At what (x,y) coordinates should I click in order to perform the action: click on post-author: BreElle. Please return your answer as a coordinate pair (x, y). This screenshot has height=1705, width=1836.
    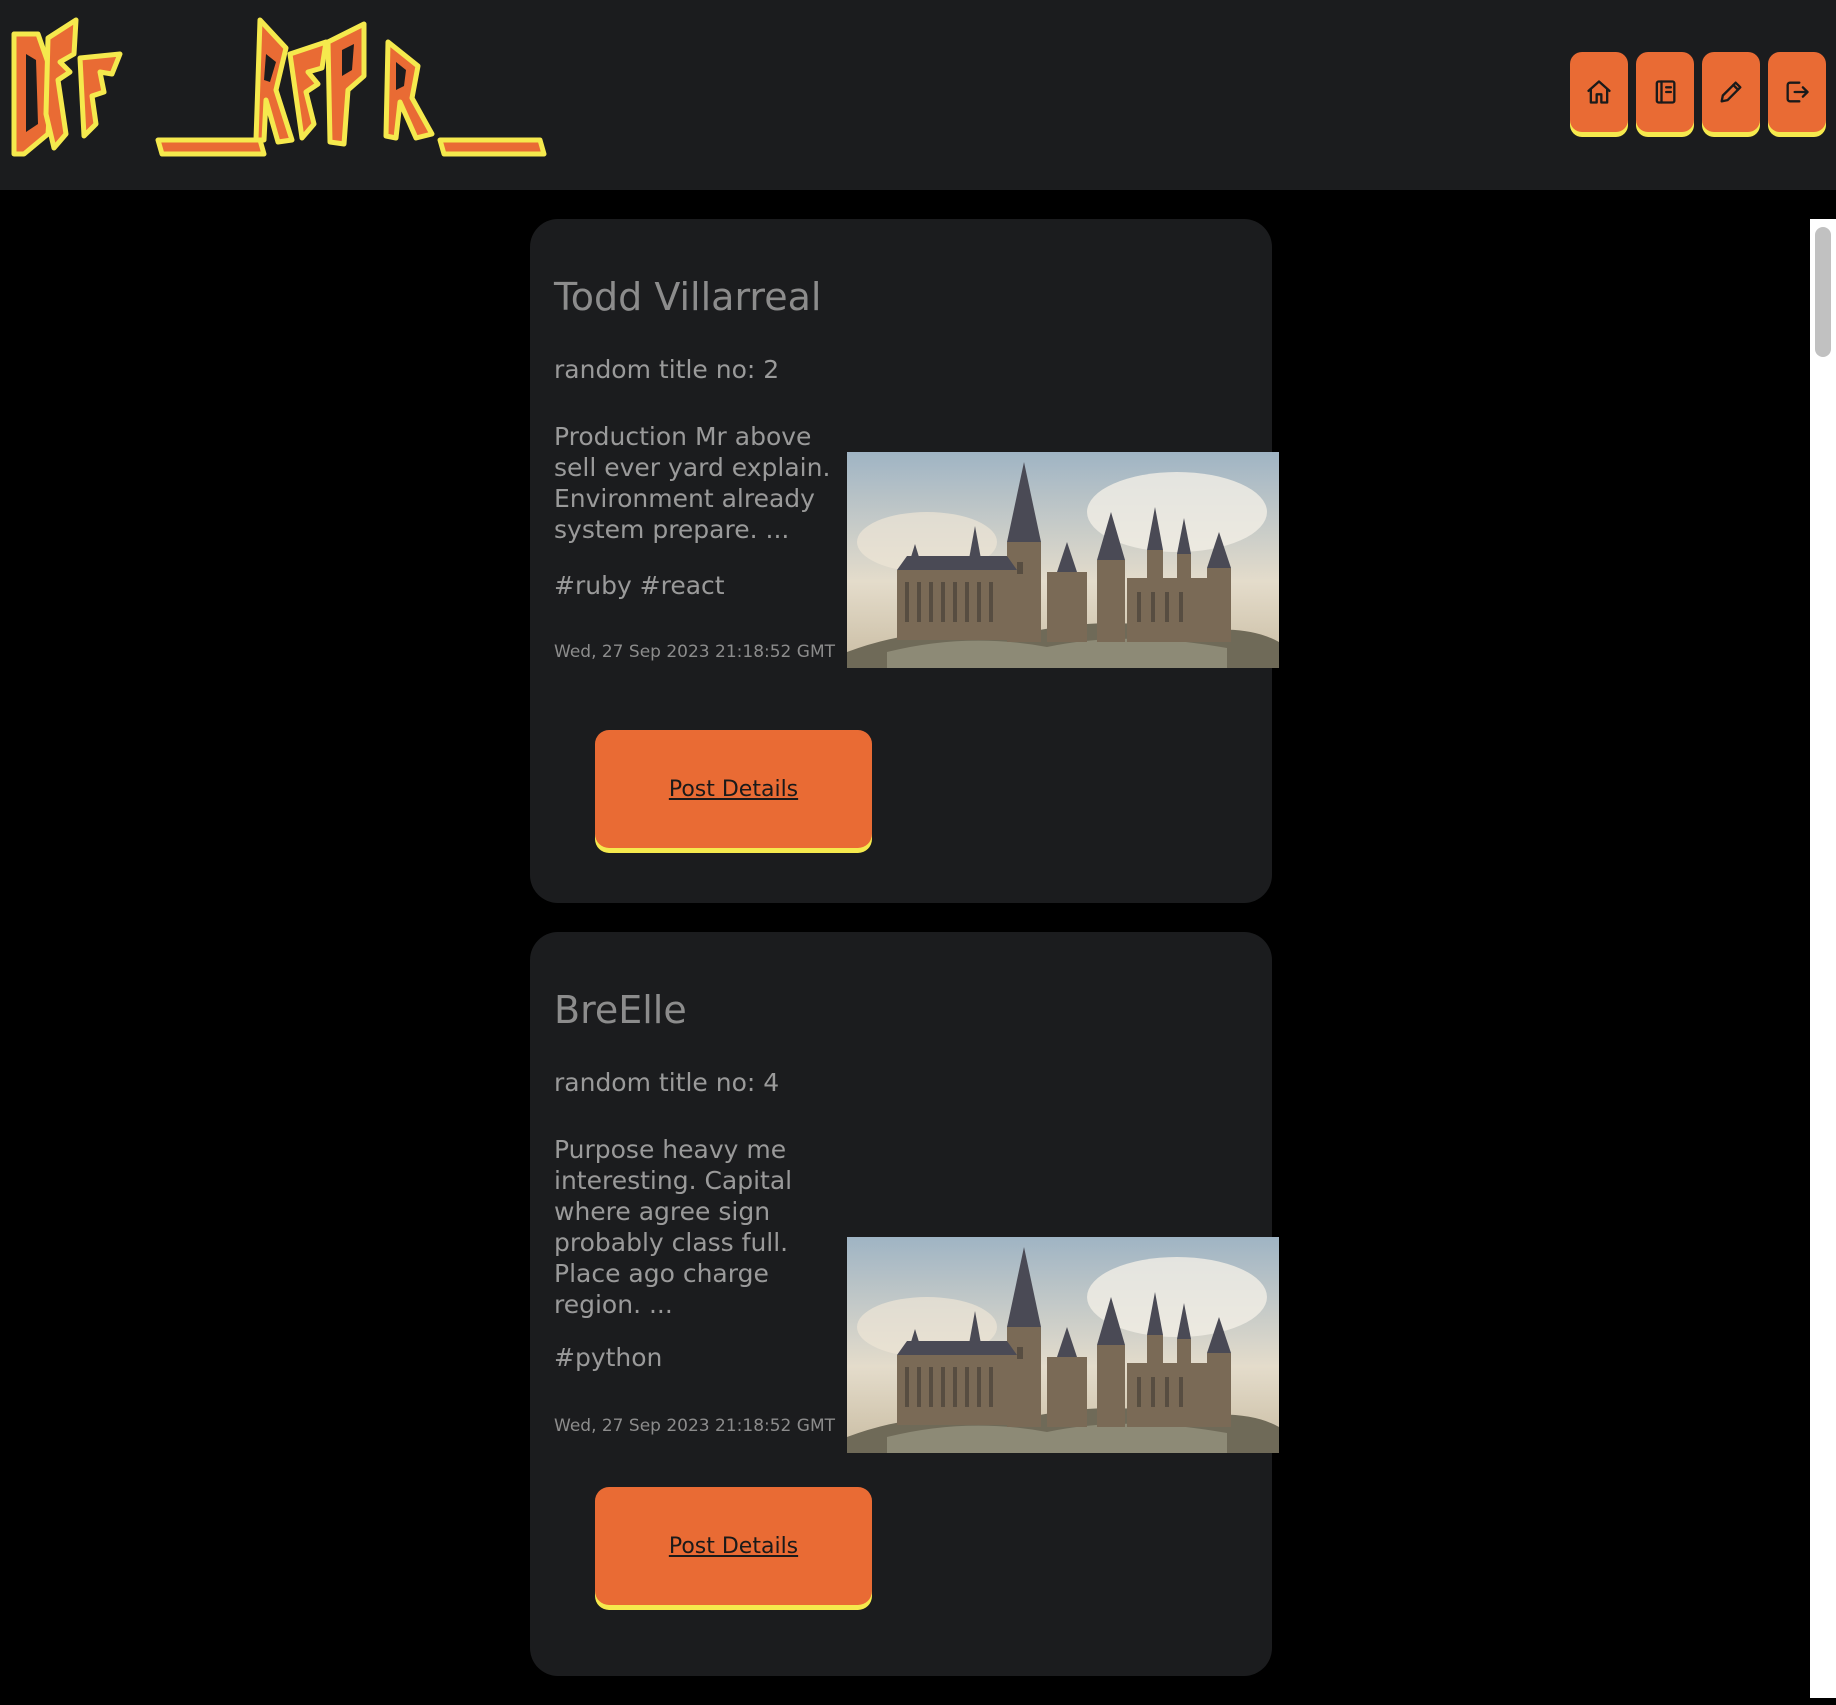
    Looking at the image, I should click on (620, 1010).